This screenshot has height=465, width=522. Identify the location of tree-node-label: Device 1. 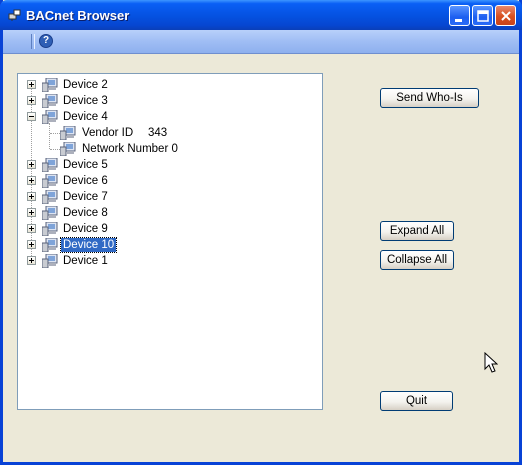
(85, 261).